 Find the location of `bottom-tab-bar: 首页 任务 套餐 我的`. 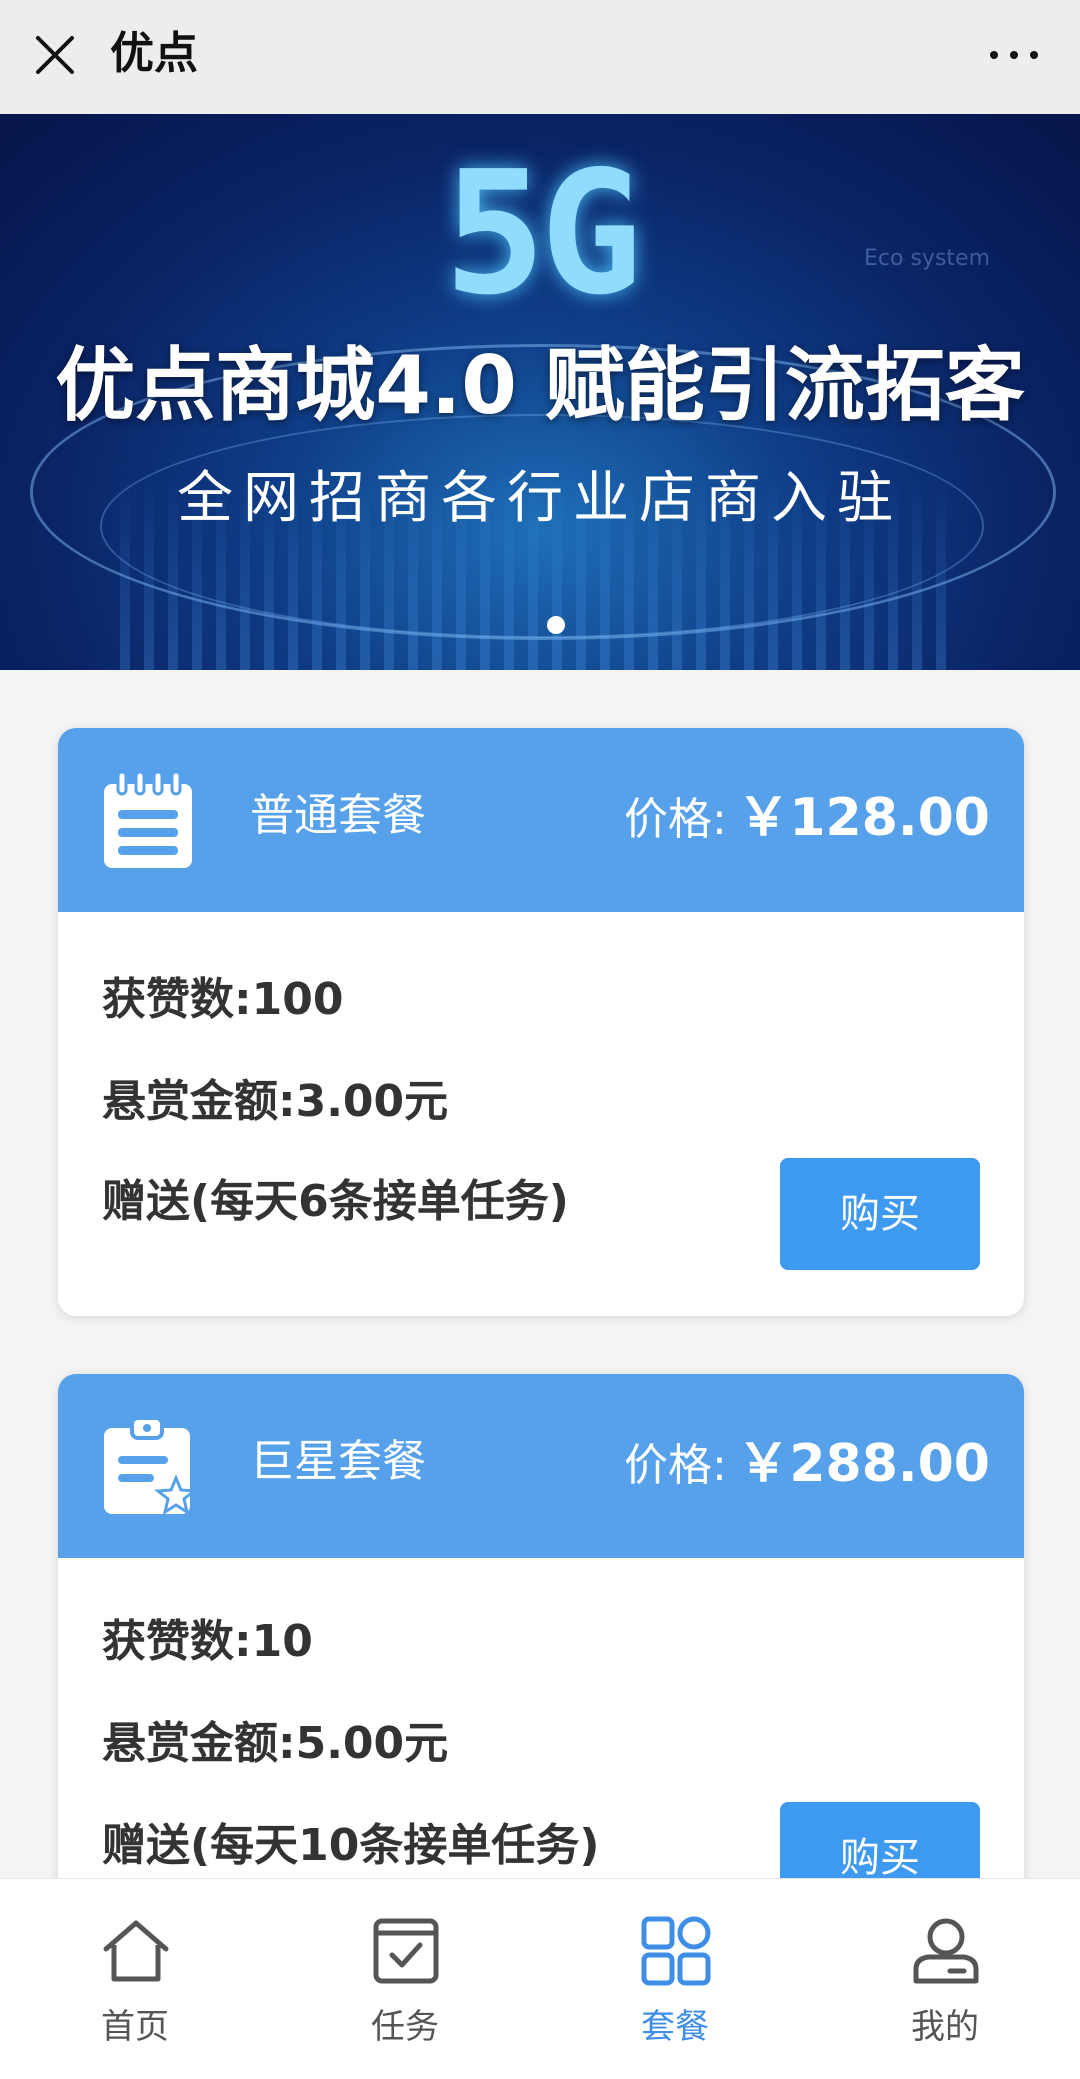

bottom-tab-bar: 首页 任务 套餐 我的 is located at coordinates (540, 1978).